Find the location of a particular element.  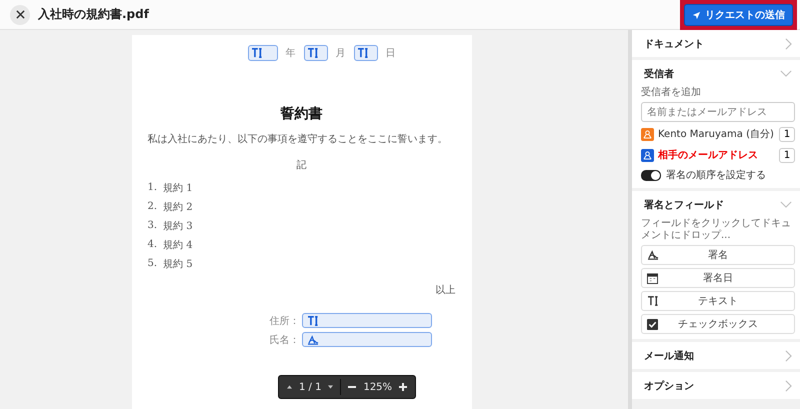

field-button: 署名日 is located at coordinates (718, 278).